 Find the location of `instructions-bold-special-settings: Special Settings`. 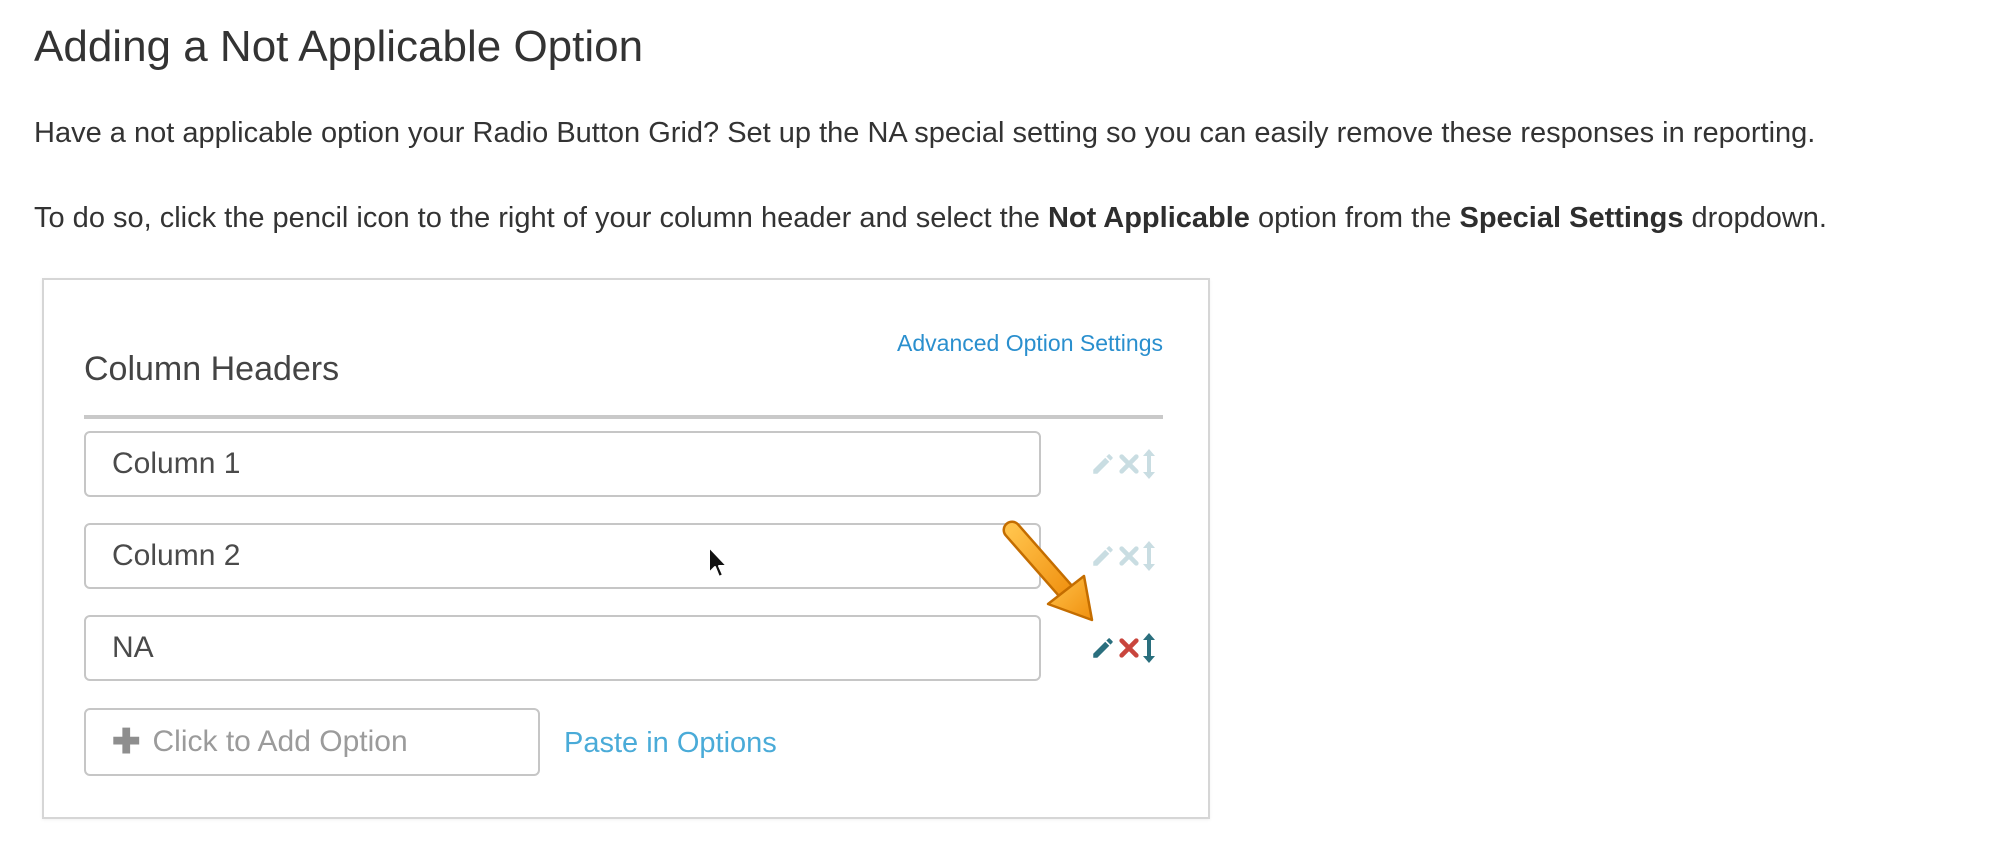

instructions-bold-special-settings: Special Settings is located at coordinates (1571, 218).